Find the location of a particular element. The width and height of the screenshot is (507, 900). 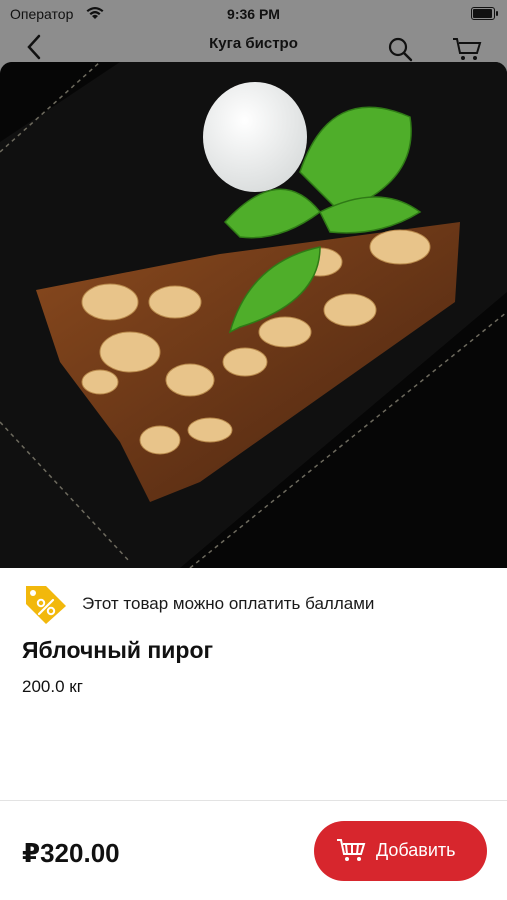

discount-tag-icon is located at coordinates (45, 606).